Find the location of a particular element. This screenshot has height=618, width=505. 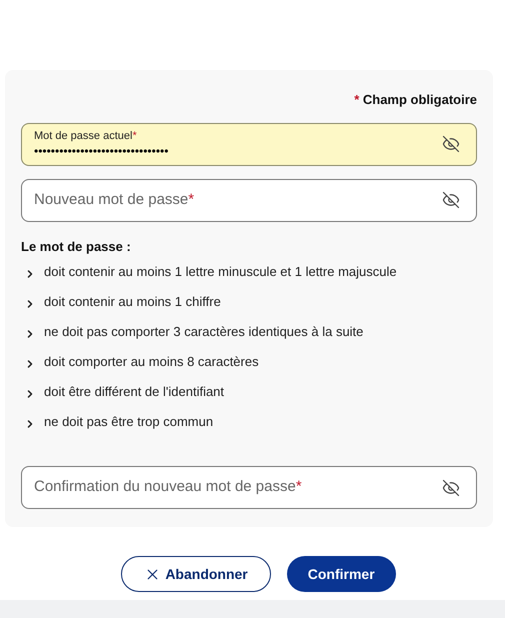

confirm-button: Confirmer is located at coordinates (341, 574).